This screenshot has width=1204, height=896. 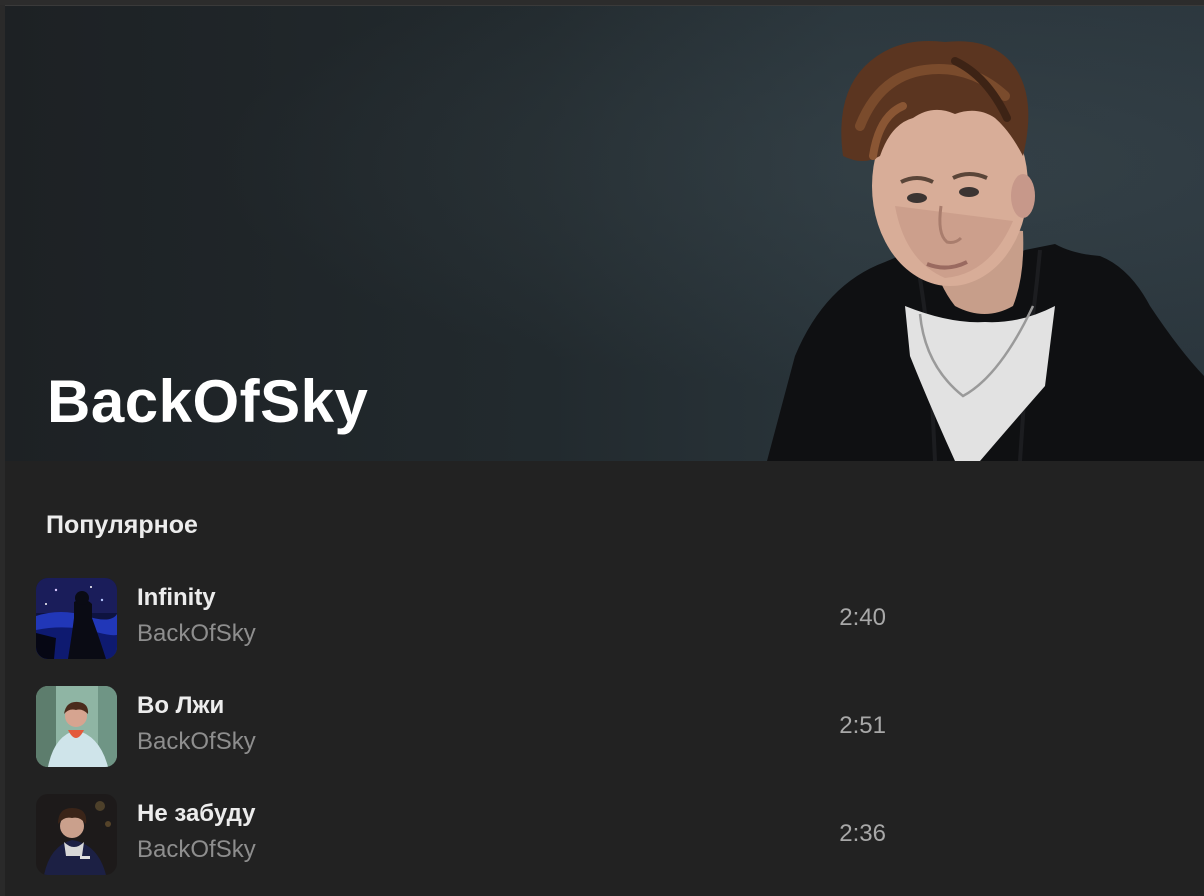 What do you see at coordinates (476, 727) in the screenshot?
I see `track-row: Во Лжи BackOfSky 2:51` at bounding box center [476, 727].